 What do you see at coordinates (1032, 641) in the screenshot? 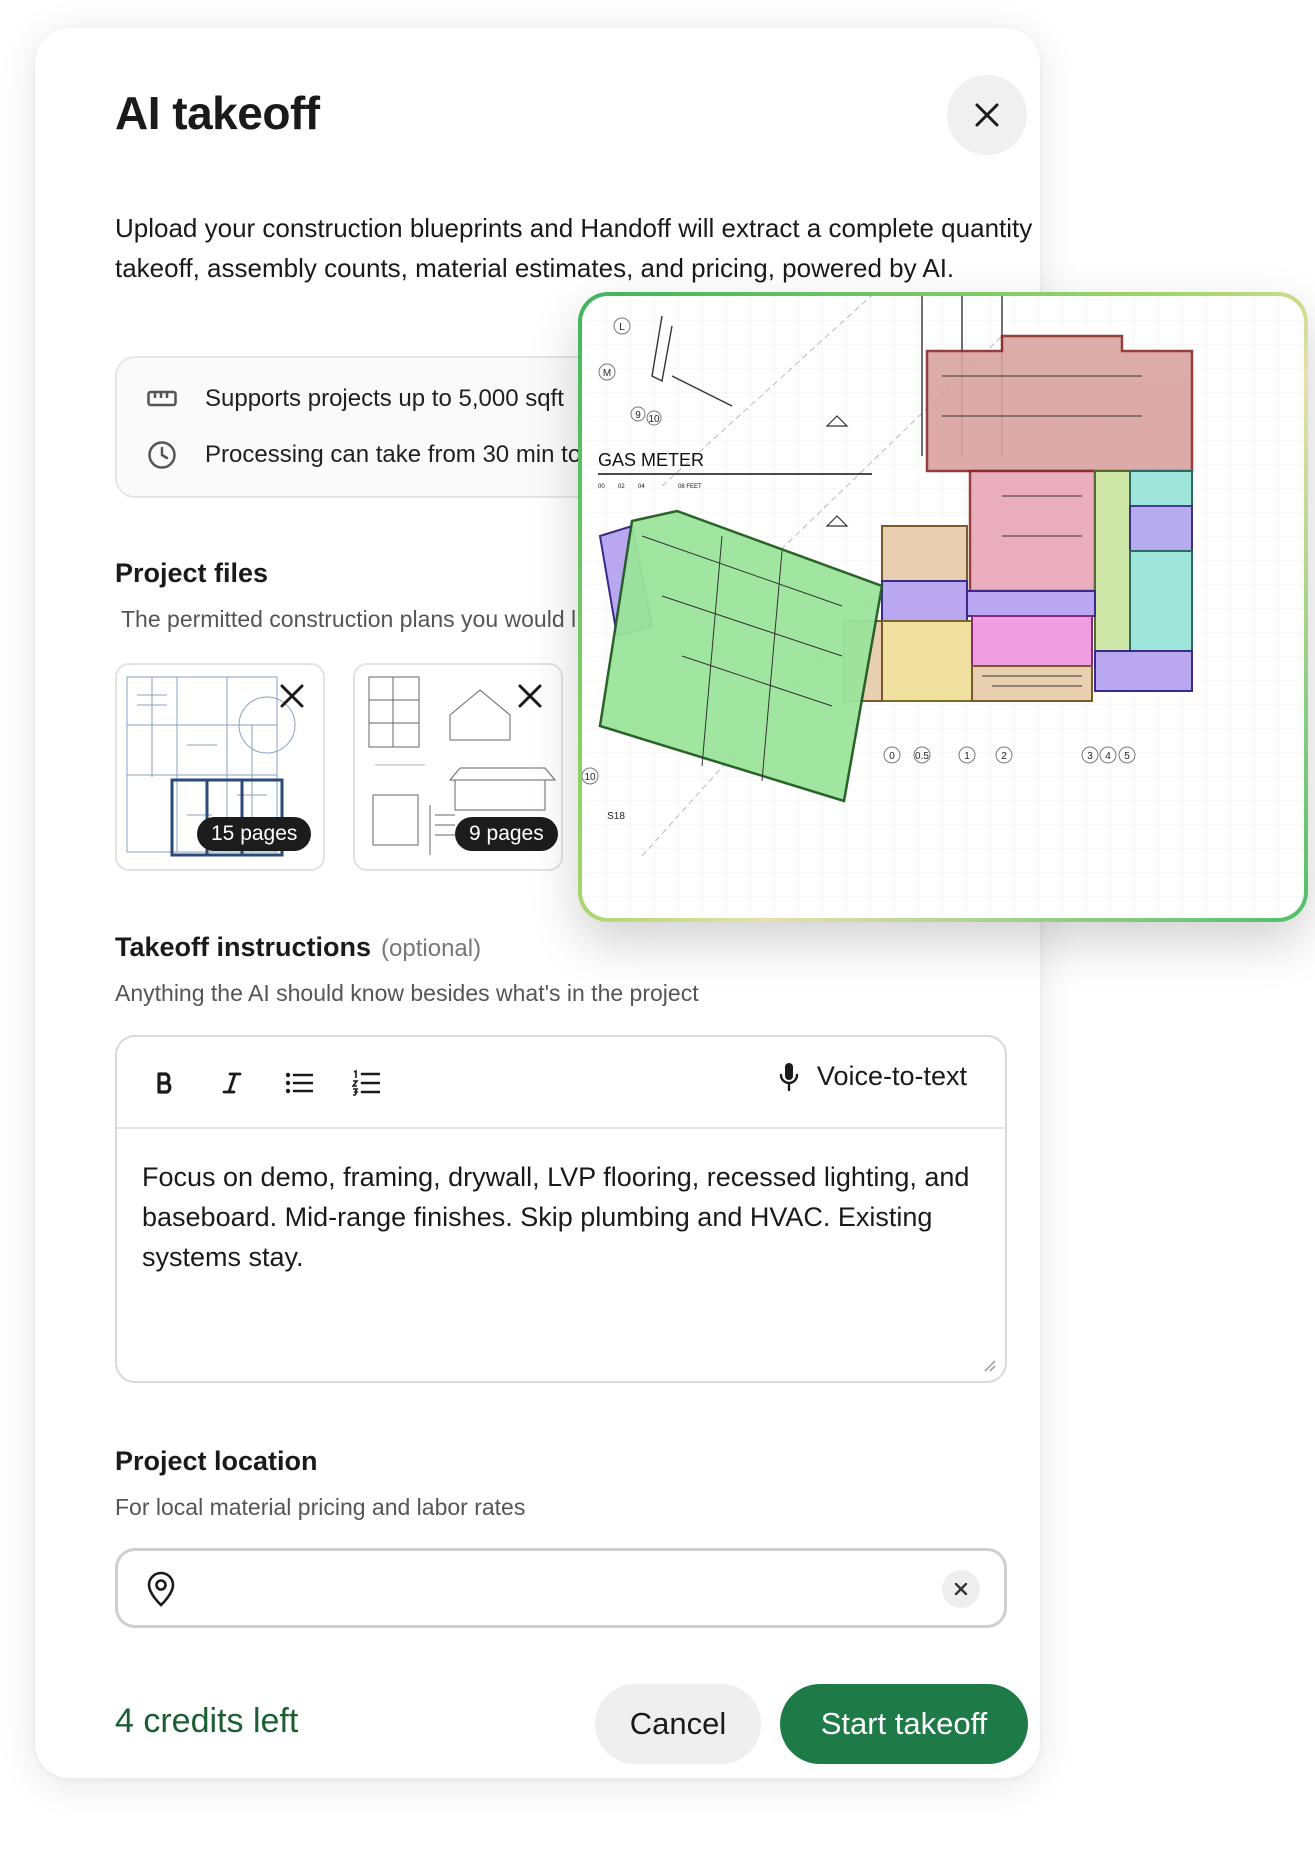
I see `room-pink` at bounding box center [1032, 641].